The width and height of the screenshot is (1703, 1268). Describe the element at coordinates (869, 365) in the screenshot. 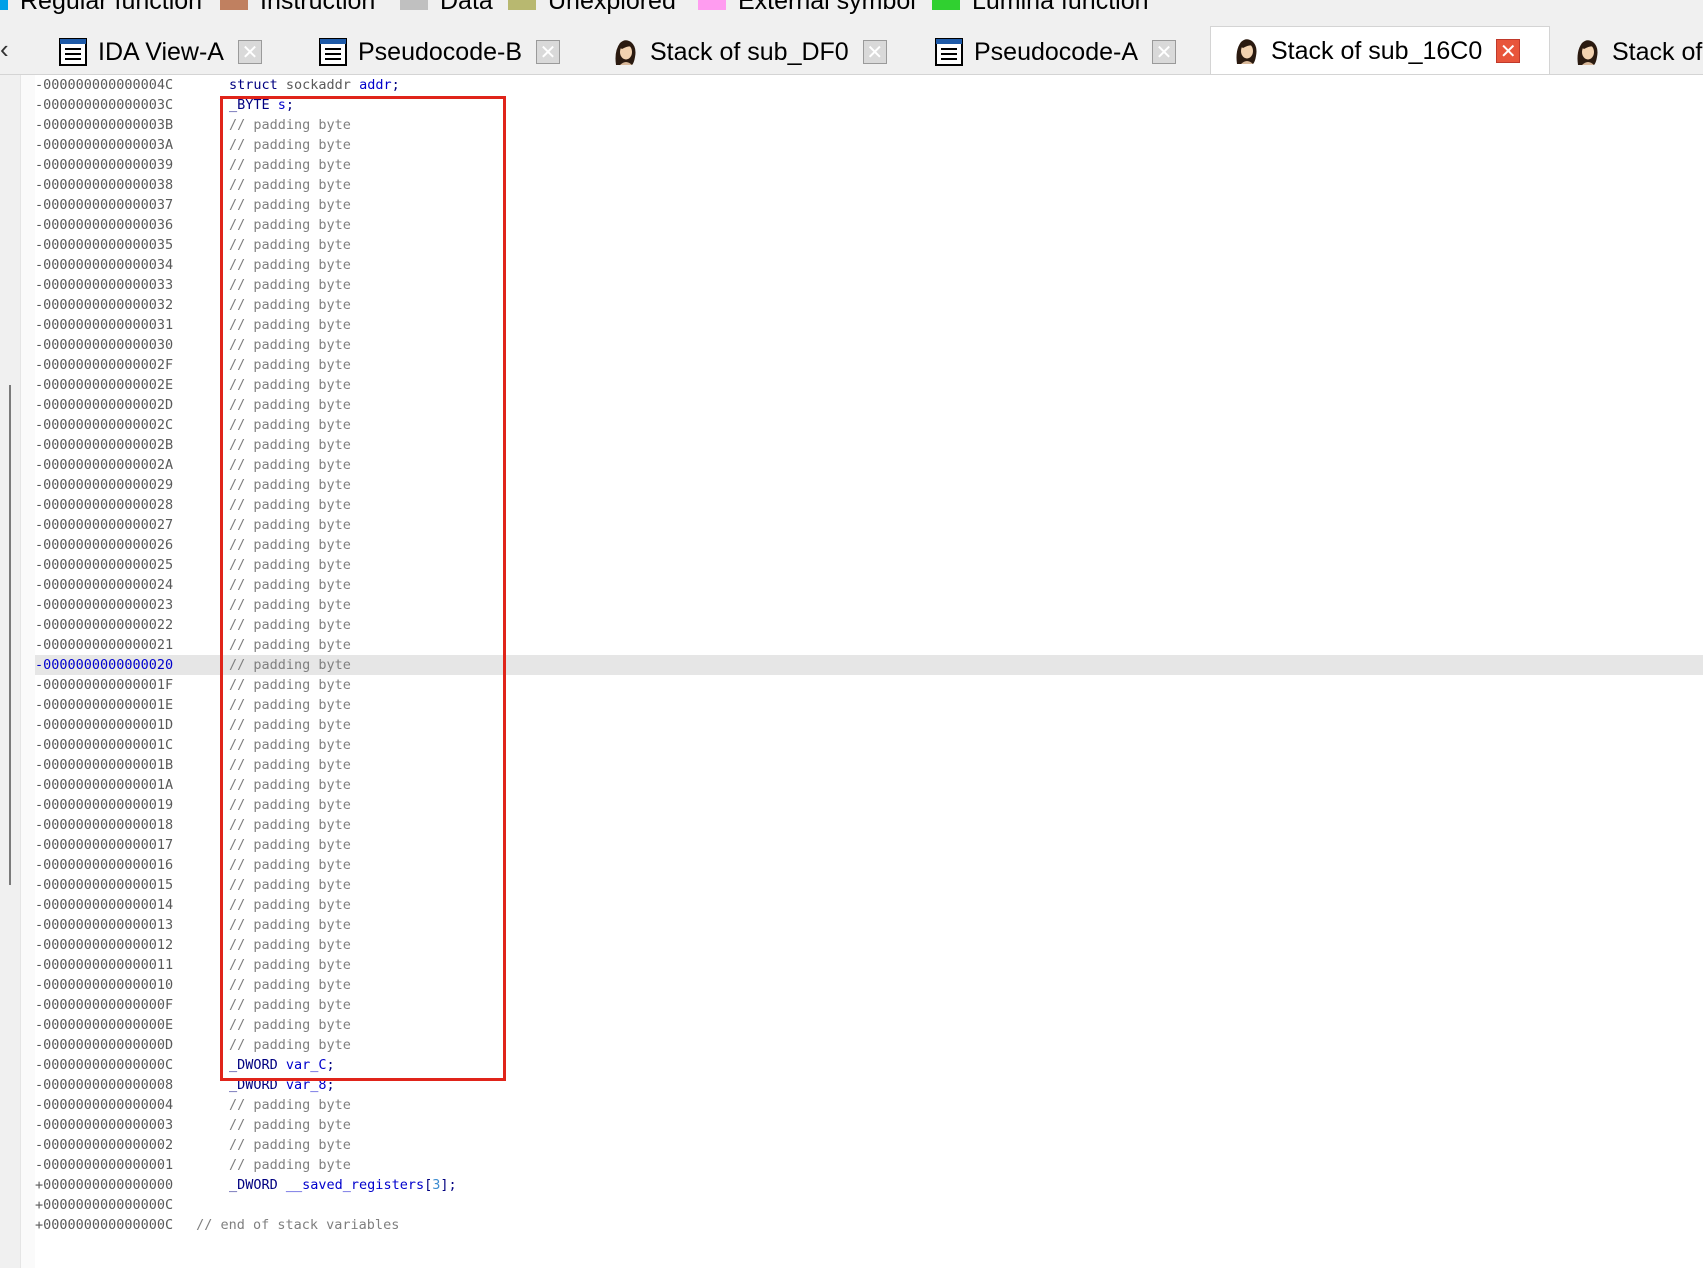

I see `stack-line: -000000000000002F // padding byte` at that location.